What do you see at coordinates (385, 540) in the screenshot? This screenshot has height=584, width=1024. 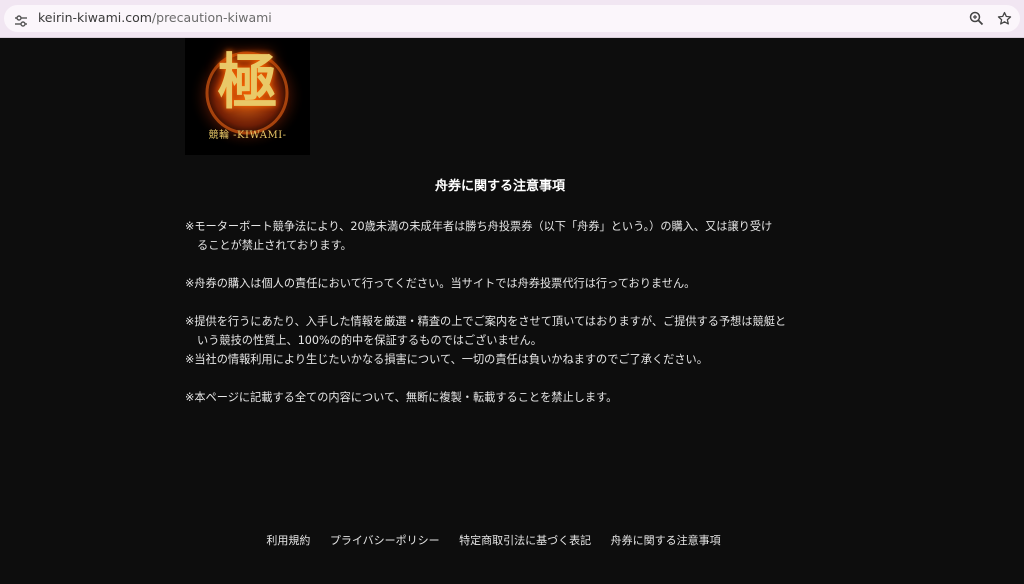 I see `footer-link-privacy: プライバシーポリシー` at bounding box center [385, 540].